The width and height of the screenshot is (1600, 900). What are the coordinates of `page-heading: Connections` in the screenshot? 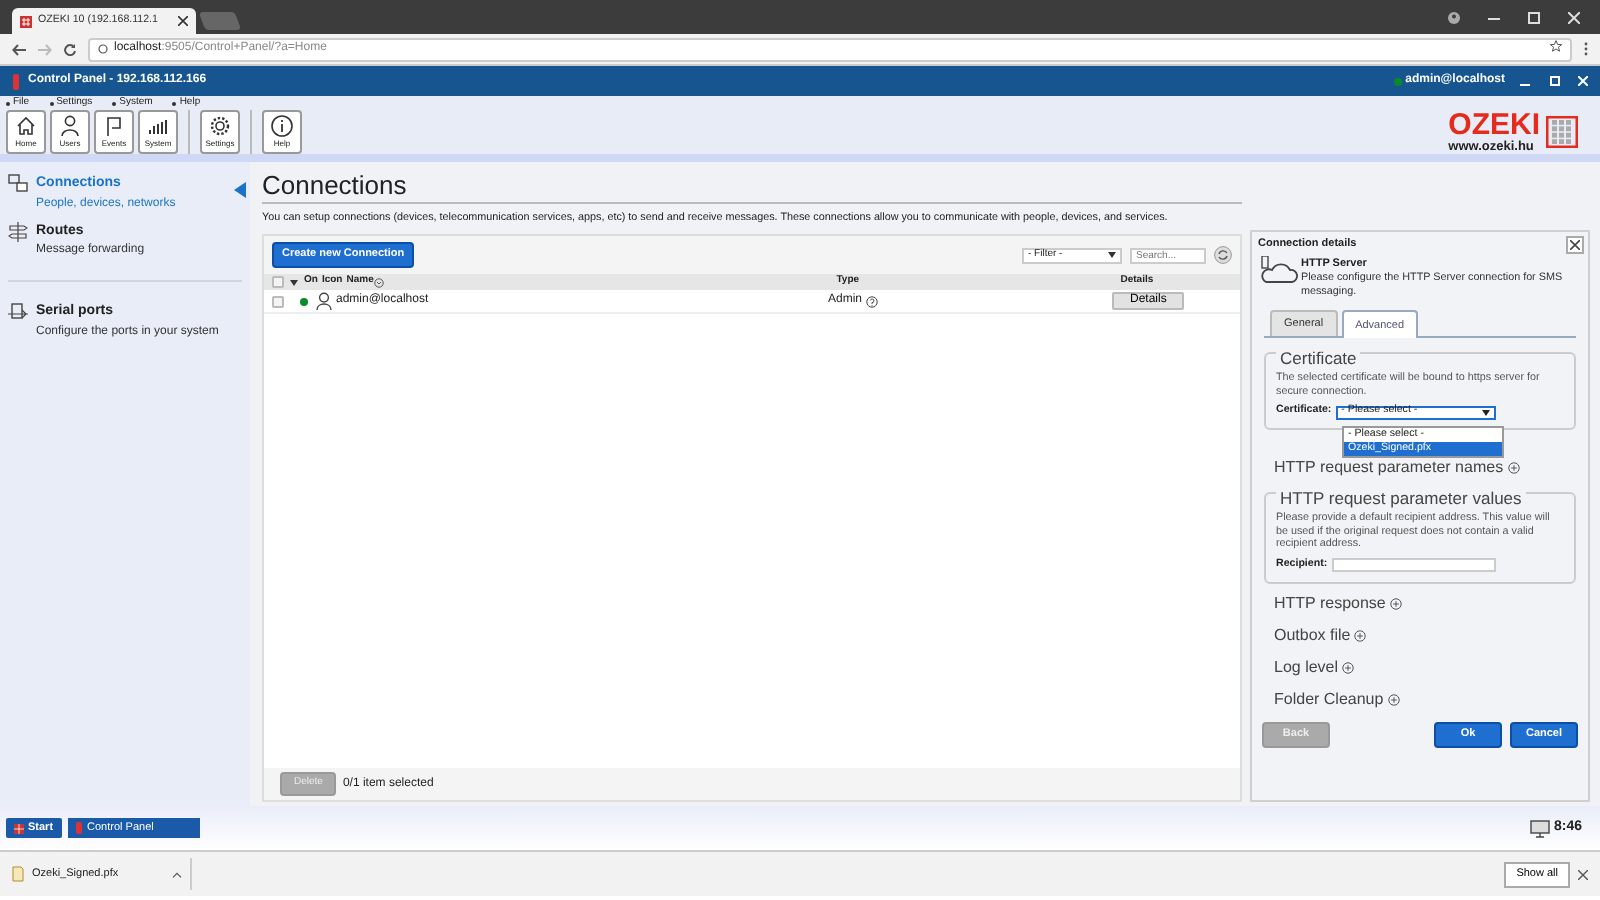 It's located at (752, 187).